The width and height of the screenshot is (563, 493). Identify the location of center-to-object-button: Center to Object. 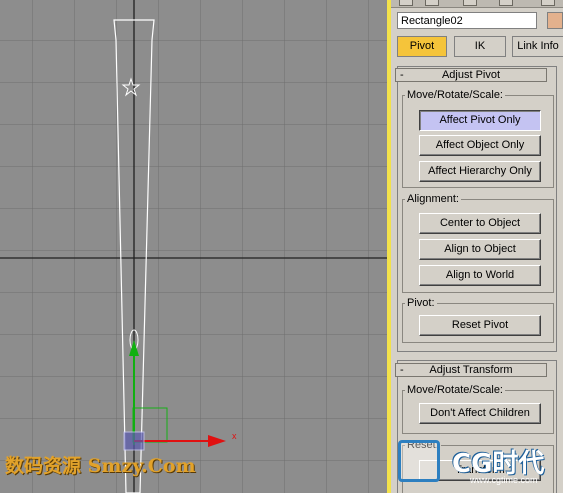
(480, 223).